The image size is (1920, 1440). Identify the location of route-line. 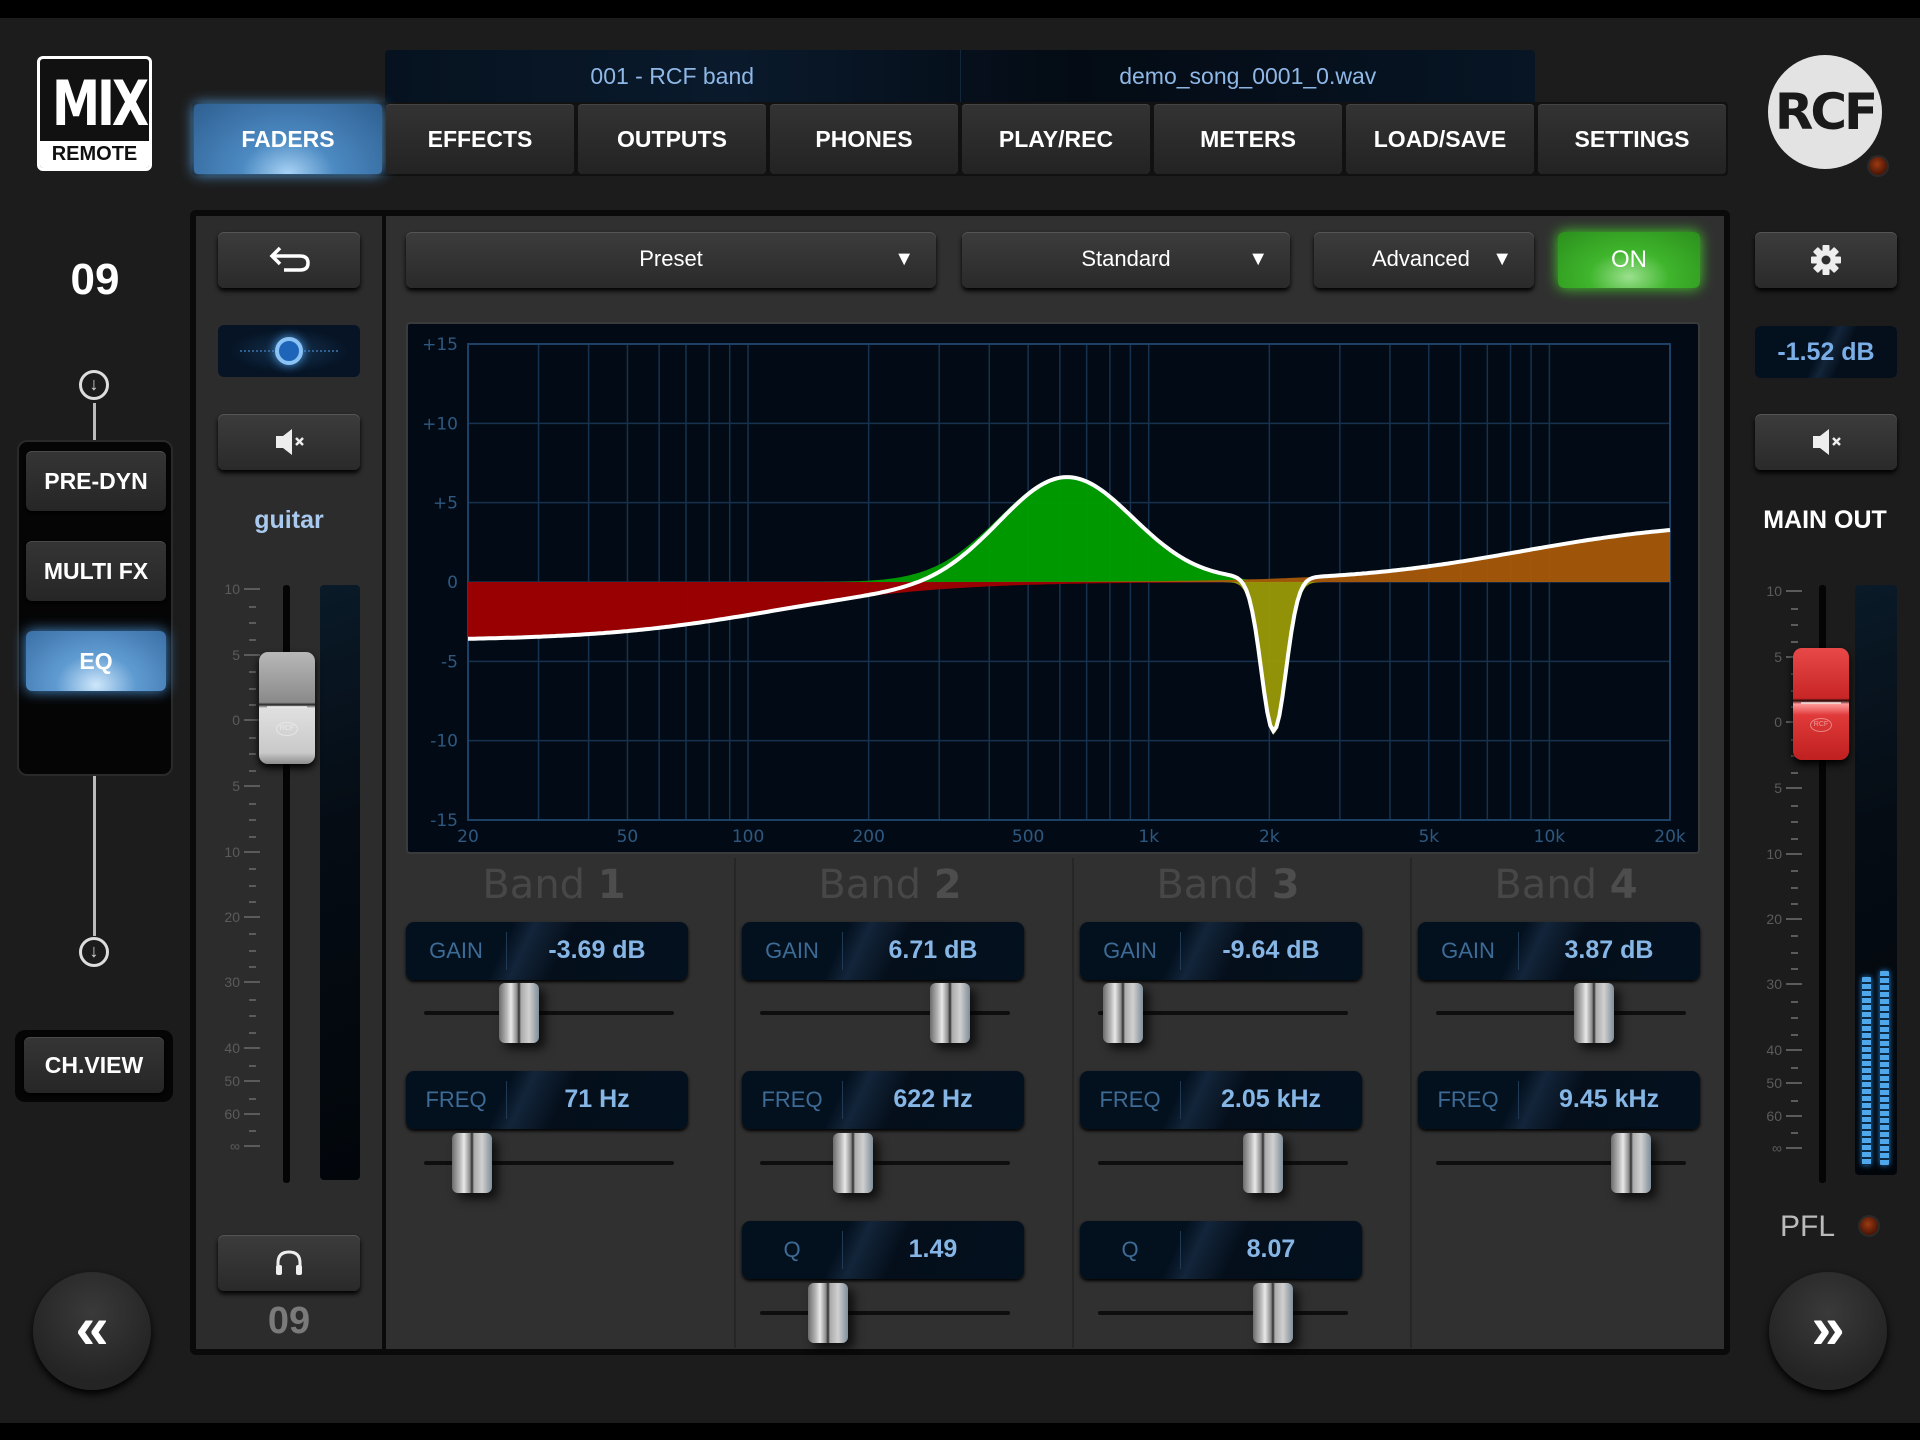
(94, 856).